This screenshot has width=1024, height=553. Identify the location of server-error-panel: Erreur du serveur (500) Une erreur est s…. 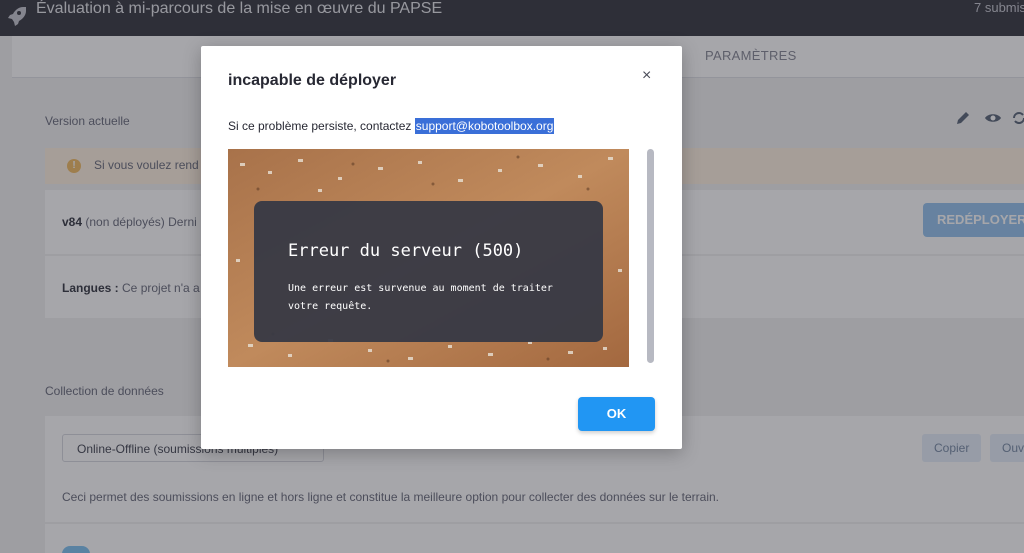
(428, 271).